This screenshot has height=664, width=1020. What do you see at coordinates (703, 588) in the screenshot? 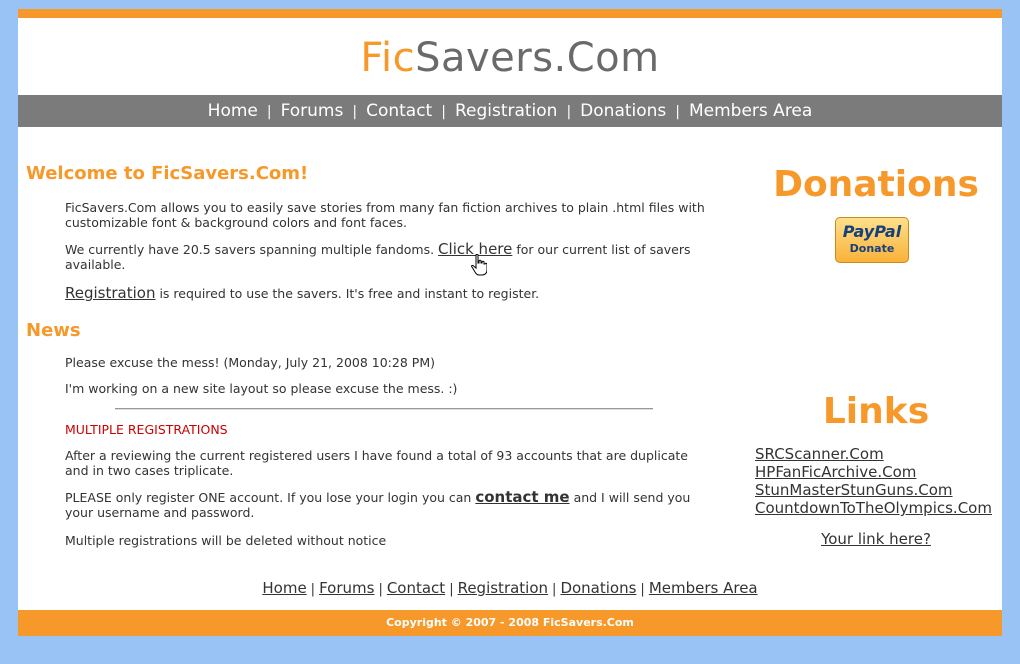
I see `footer-nav-members-area: Members Area` at bounding box center [703, 588].